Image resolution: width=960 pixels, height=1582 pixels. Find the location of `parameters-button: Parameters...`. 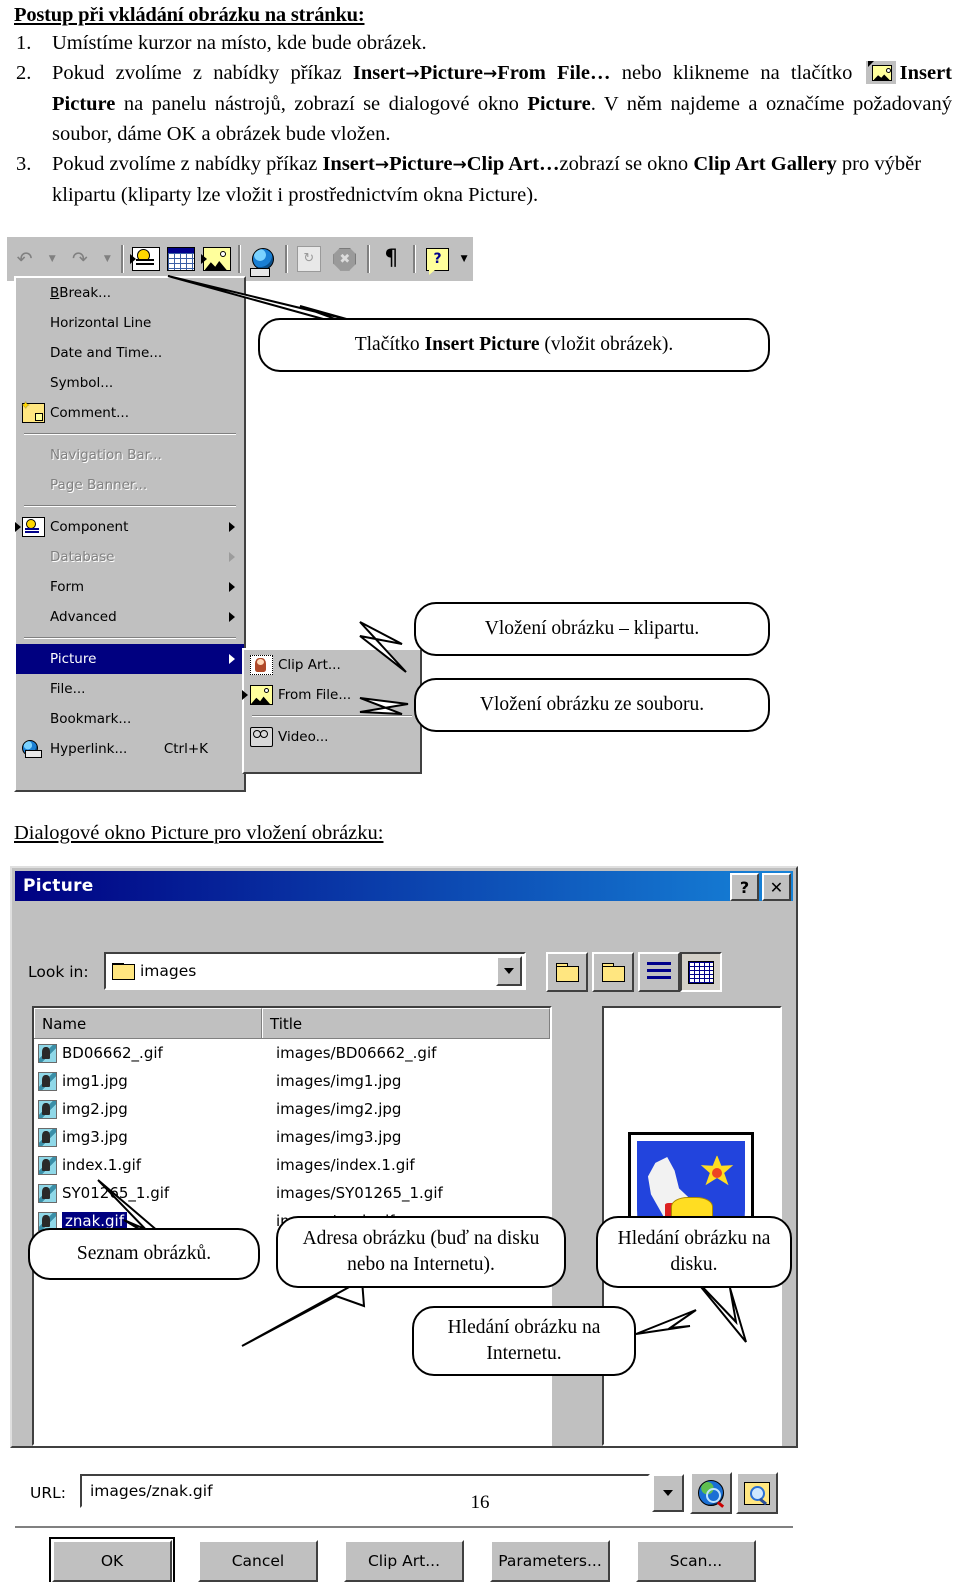

parameters-button: Parameters... is located at coordinates (550, 1561).